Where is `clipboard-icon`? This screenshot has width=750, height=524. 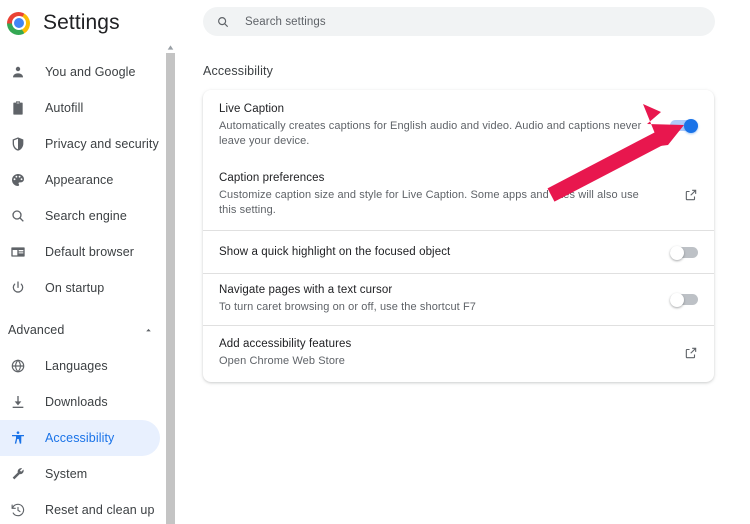
clipboard-icon is located at coordinates (18, 108).